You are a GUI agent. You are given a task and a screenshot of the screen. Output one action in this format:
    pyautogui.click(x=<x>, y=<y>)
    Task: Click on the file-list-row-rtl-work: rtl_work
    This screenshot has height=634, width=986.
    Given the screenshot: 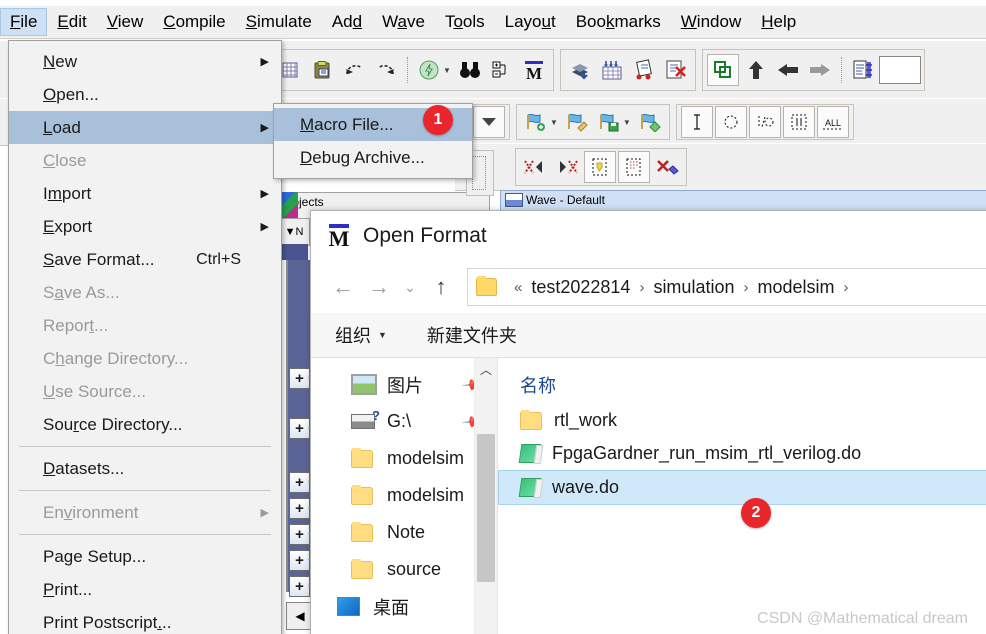 What is the action you would take?
    pyautogui.click(x=742, y=420)
    